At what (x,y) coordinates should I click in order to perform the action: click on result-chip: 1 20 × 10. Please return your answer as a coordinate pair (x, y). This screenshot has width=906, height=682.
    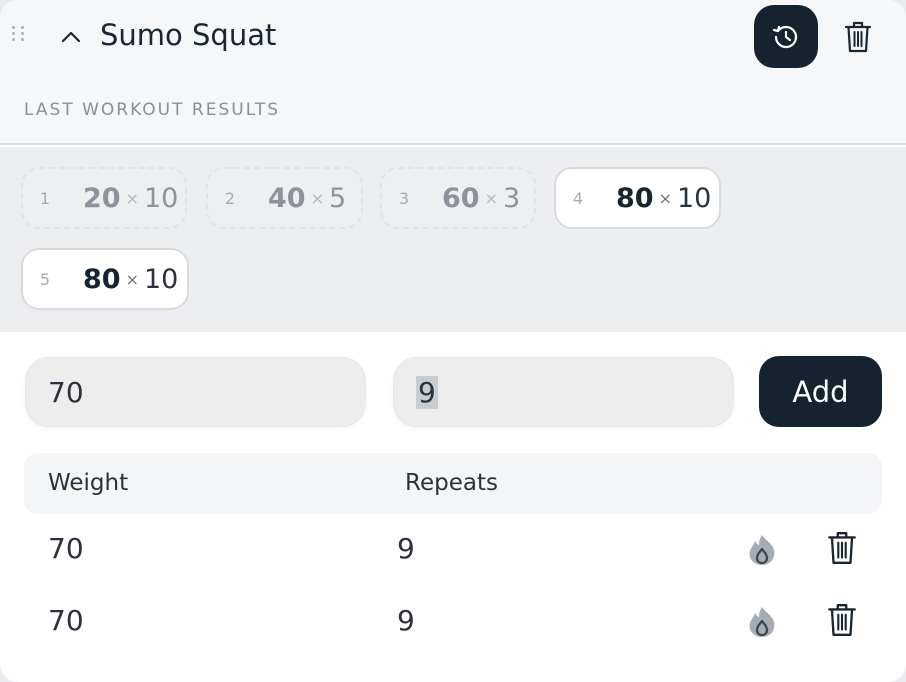
    Looking at the image, I should click on (104, 198).